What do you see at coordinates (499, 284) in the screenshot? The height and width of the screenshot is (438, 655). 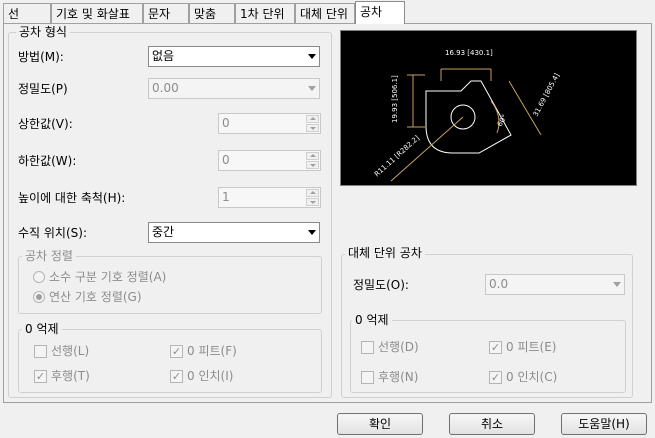 I see `alt-precision-value: 0.0` at bounding box center [499, 284].